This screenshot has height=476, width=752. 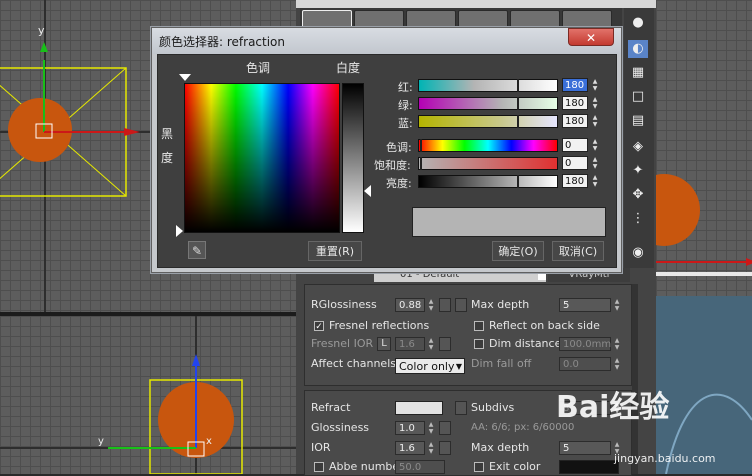 I want to click on green-slider, so click(x=488, y=103).